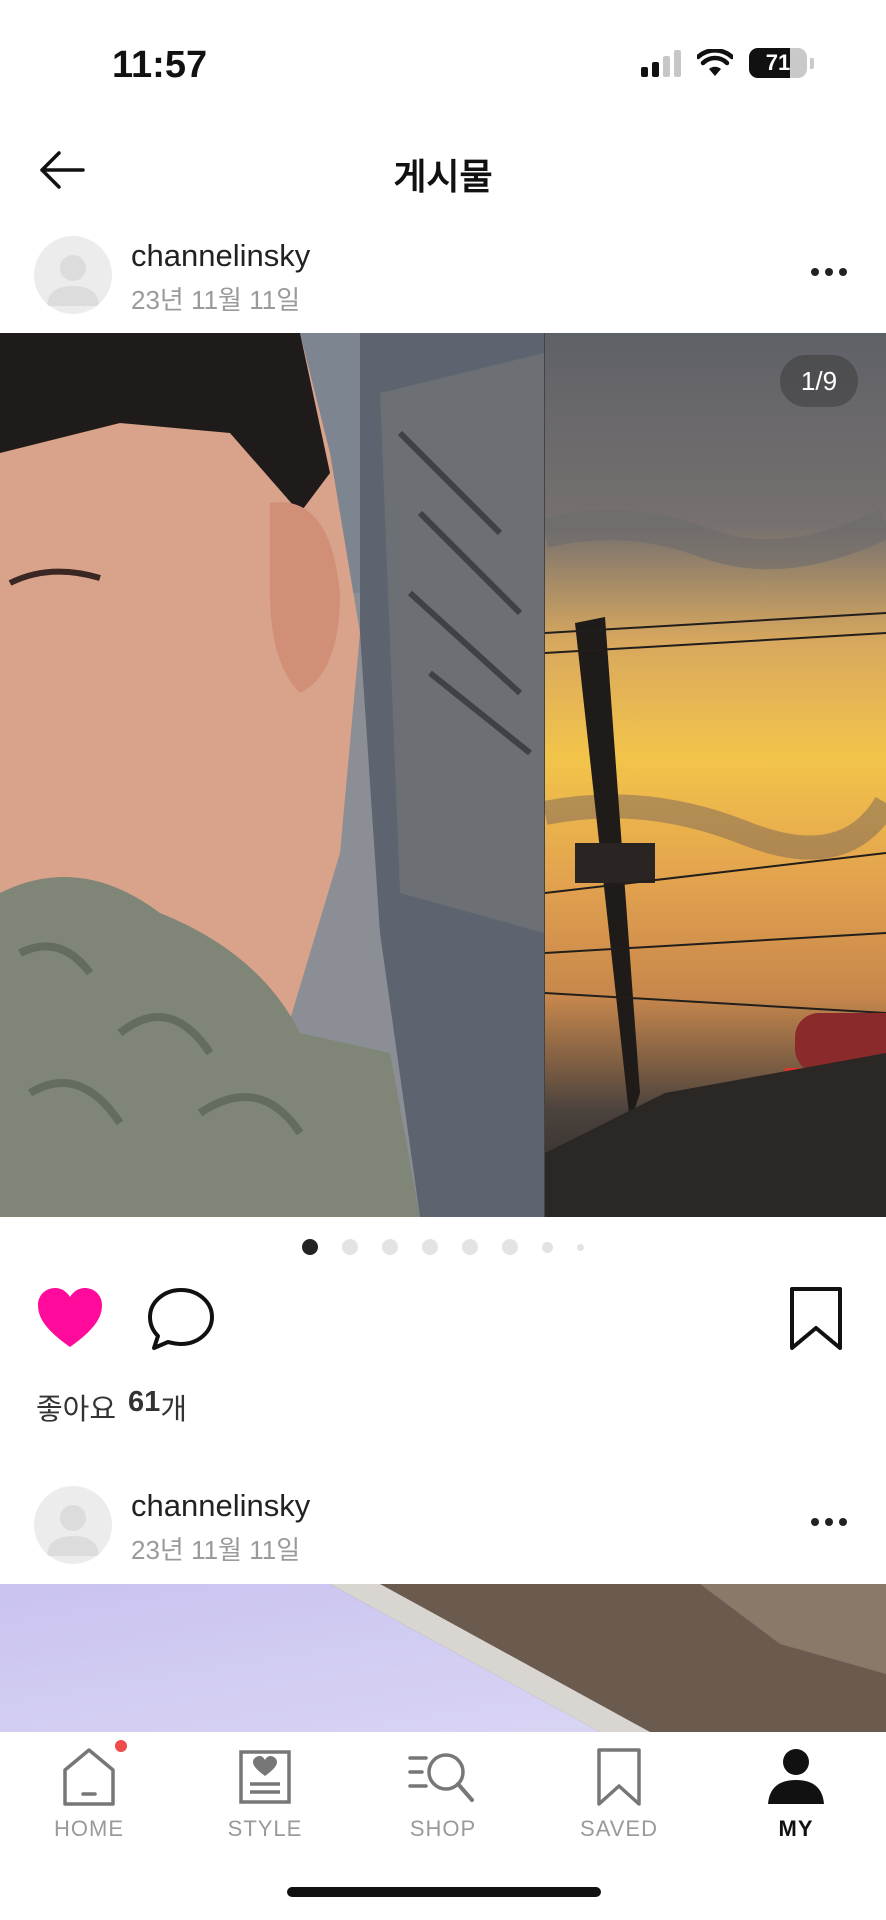 This screenshot has width=886, height=1920. I want to click on home-icon, so click(93, 1774).